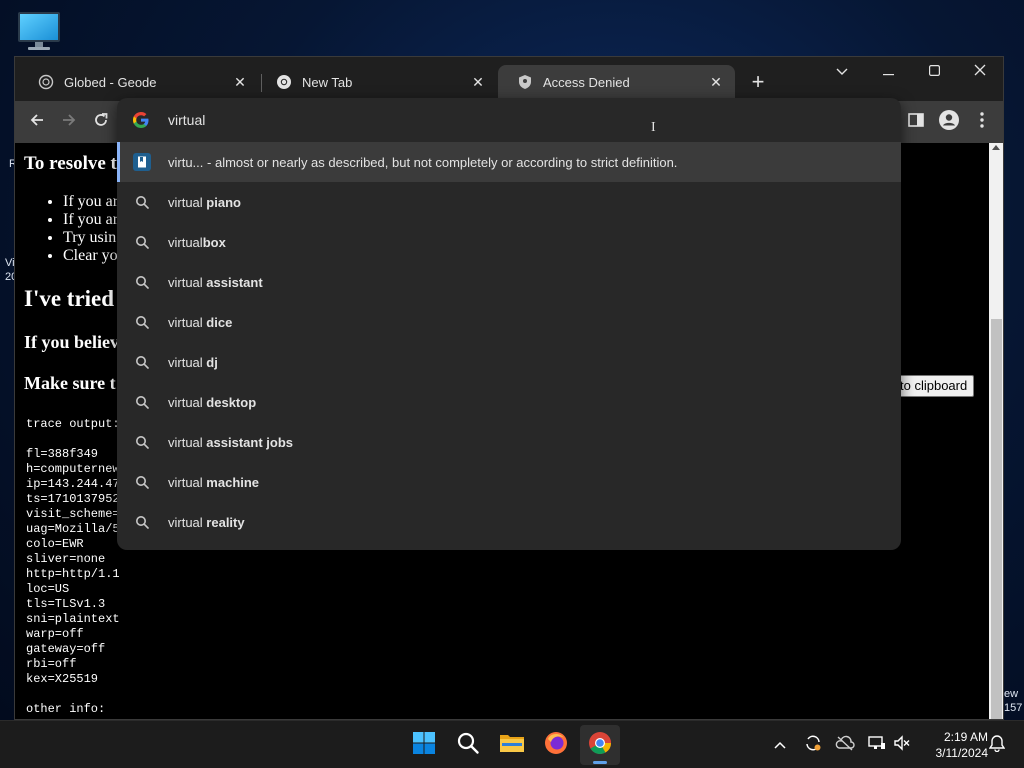 Image resolution: width=1024 pixels, height=768 pixels. I want to click on cloud-offline-icon, so click(845, 745).